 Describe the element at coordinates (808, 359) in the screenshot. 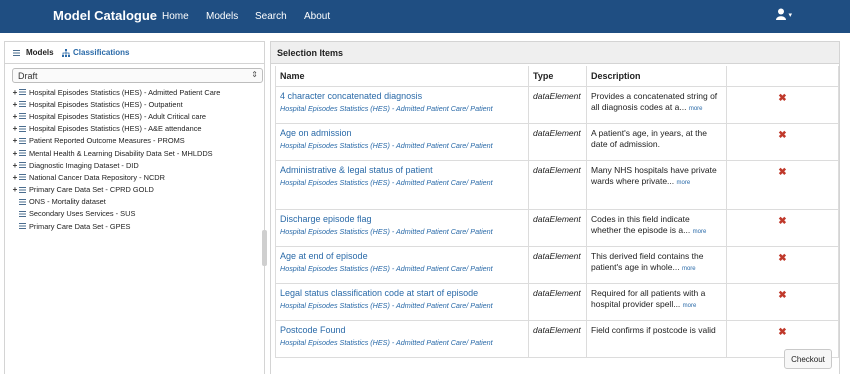

I see `checkout-button: Checkout` at that location.